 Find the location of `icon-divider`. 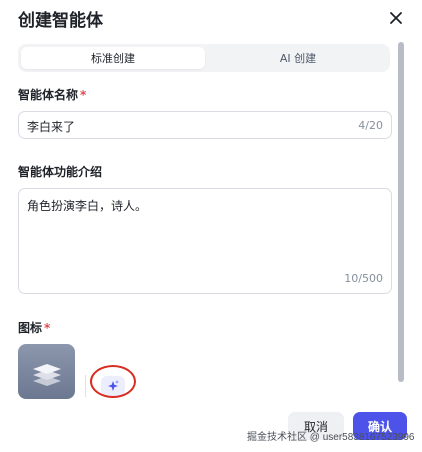

icon-divider is located at coordinates (85, 386).